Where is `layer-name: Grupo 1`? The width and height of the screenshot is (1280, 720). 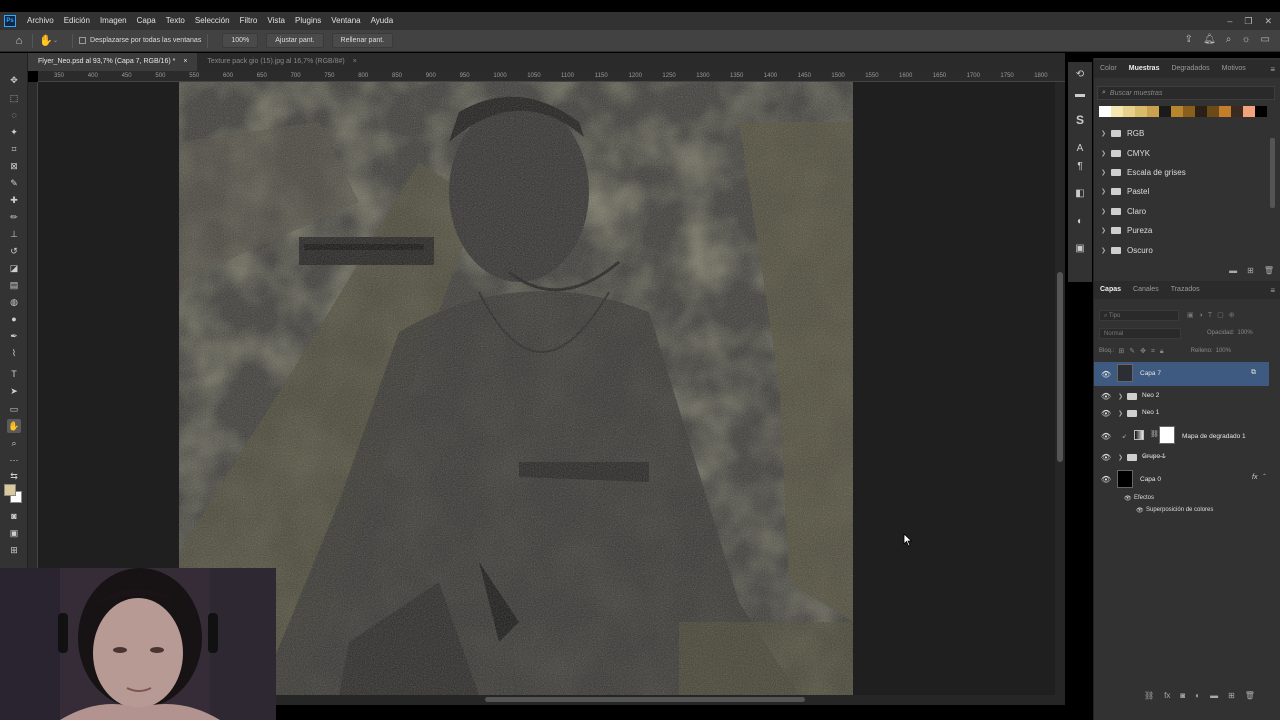 layer-name: Grupo 1 is located at coordinates (1154, 456).